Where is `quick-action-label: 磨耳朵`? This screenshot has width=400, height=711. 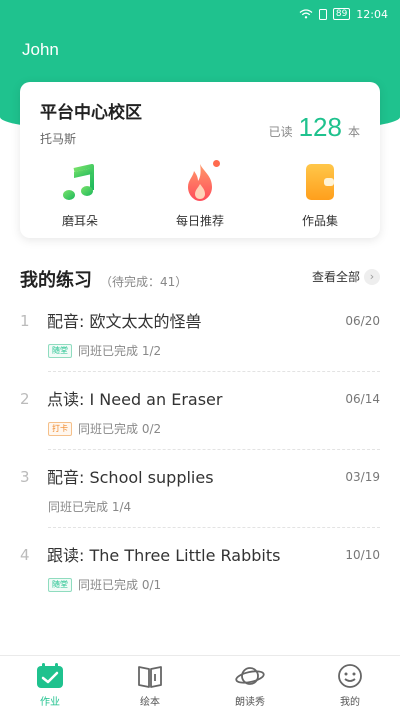
quick-action-label: 磨耳朵 is located at coordinates (79, 221).